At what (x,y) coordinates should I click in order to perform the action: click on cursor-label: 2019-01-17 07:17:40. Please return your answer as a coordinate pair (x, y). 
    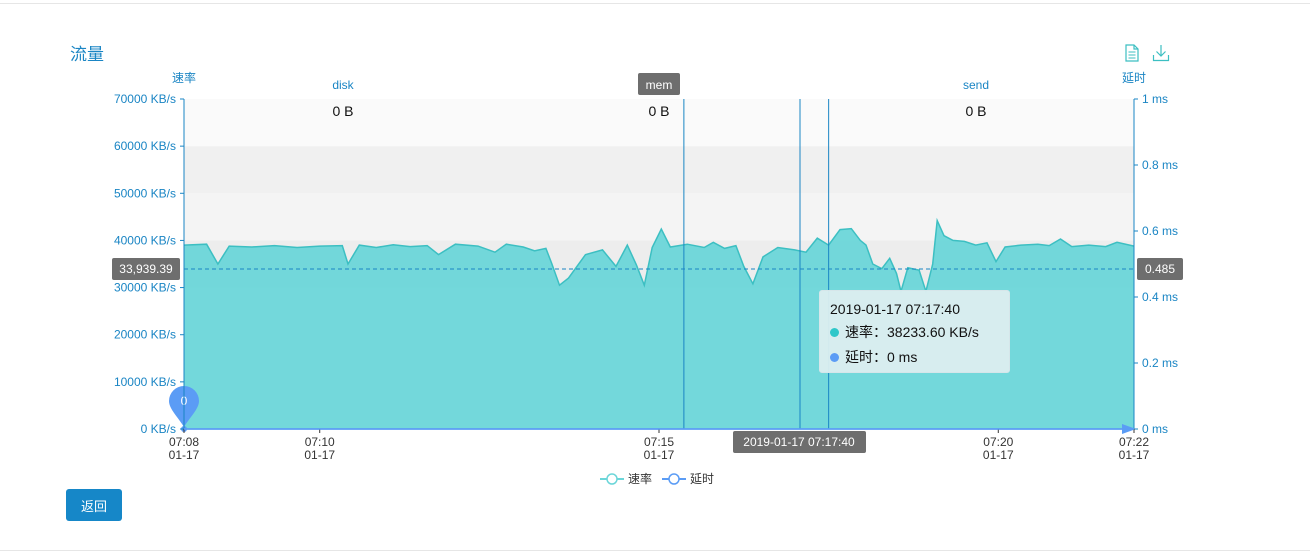
    Looking at the image, I should click on (799, 442).